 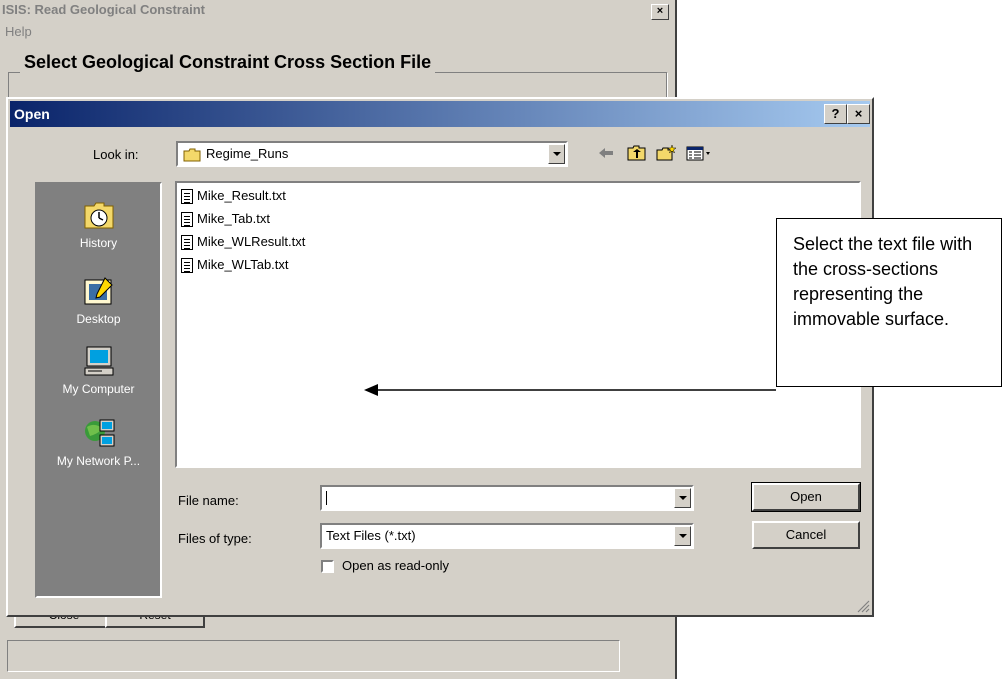 What do you see at coordinates (18, 31) in the screenshot?
I see `menu-help: Help` at bounding box center [18, 31].